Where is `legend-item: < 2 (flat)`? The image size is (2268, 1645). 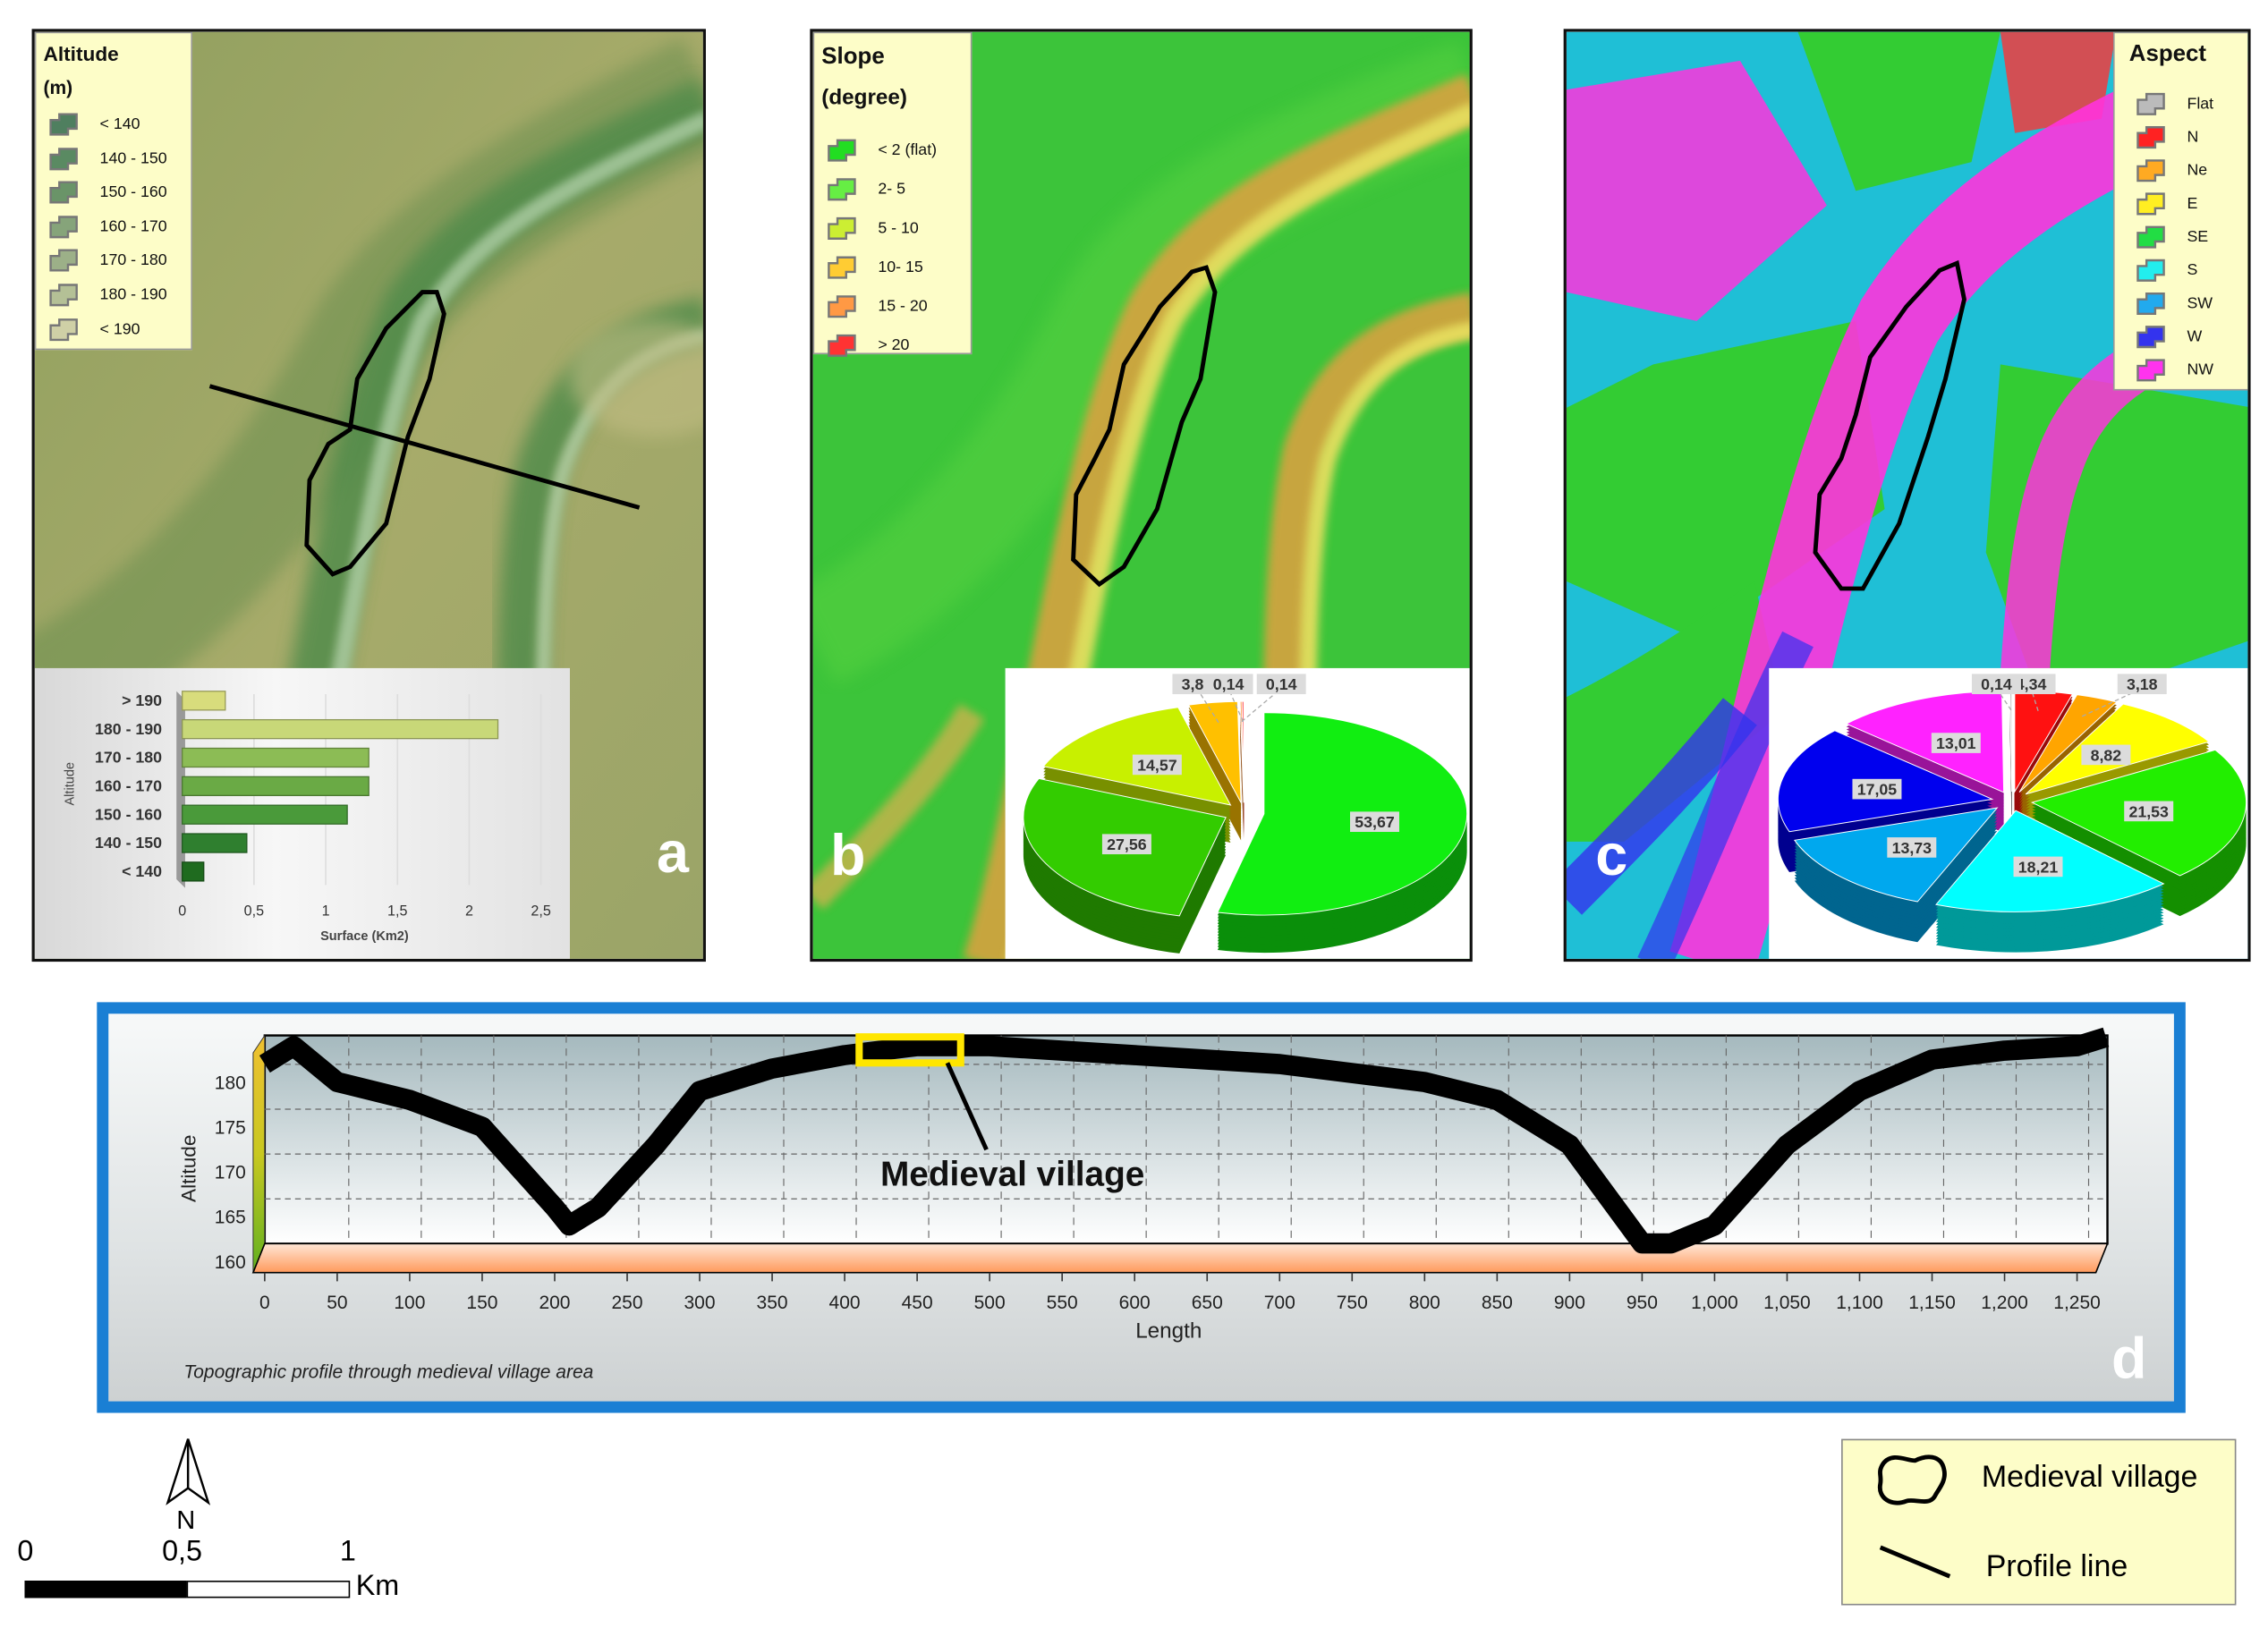 legend-item: < 2 (flat) is located at coordinates (881, 151).